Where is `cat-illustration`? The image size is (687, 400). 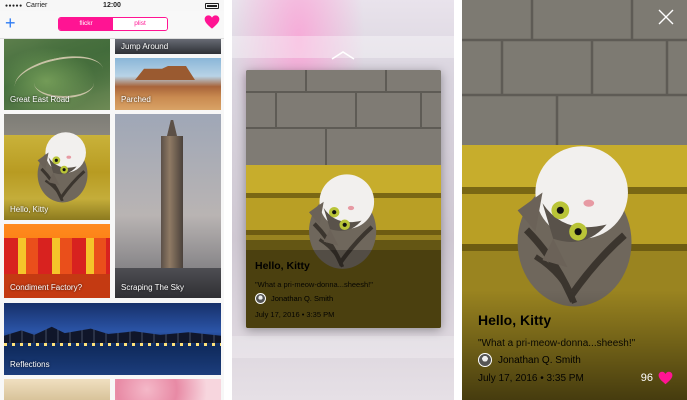
cat-illustration is located at coordinates (61, 165).